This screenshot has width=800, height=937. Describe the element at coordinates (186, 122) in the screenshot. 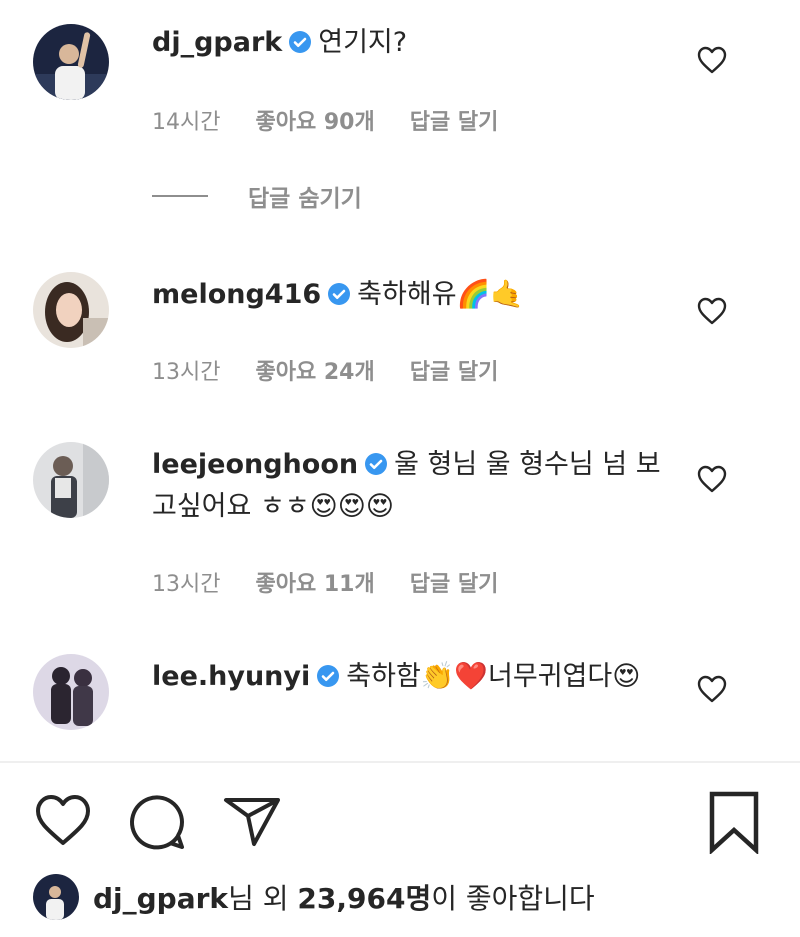

I see `comment-time: 14시간` at that location.